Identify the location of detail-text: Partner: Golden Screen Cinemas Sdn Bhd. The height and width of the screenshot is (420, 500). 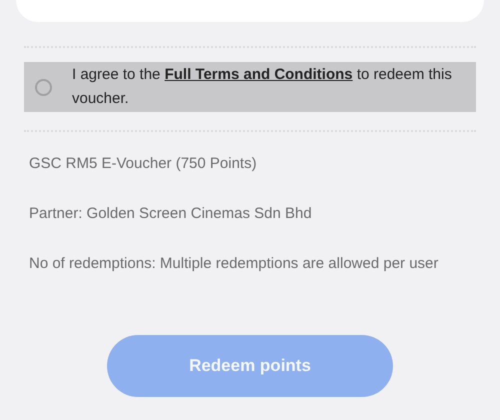
(171, 214).